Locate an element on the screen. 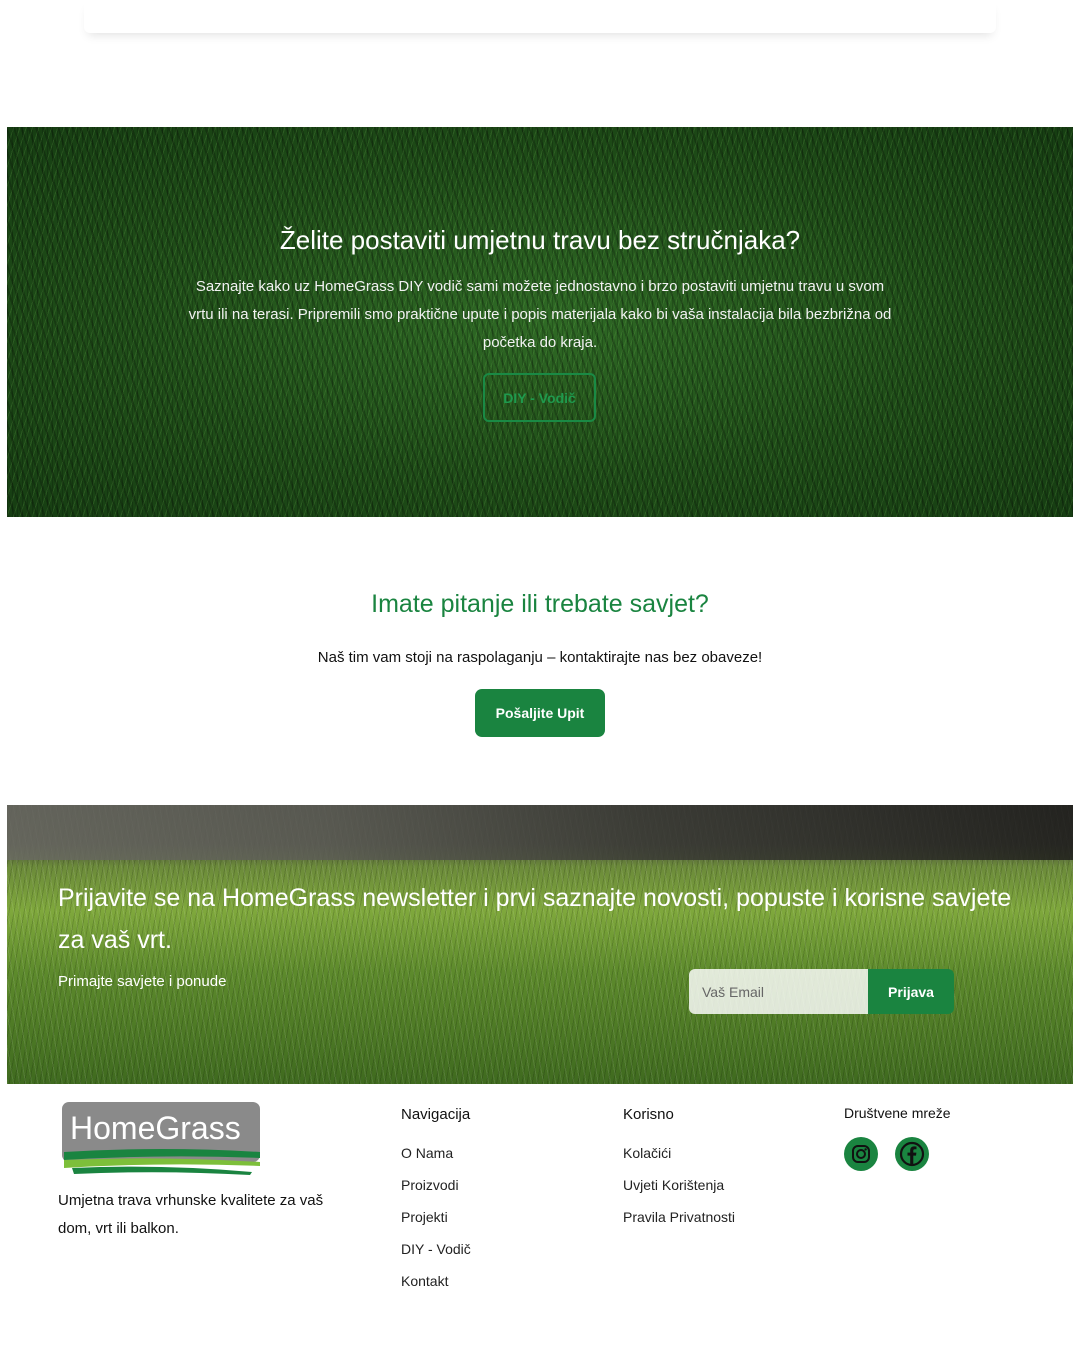 This screenshot has height=1350, width=1080. nav-link-about: O Nama is located at coordinates (436, 1159).